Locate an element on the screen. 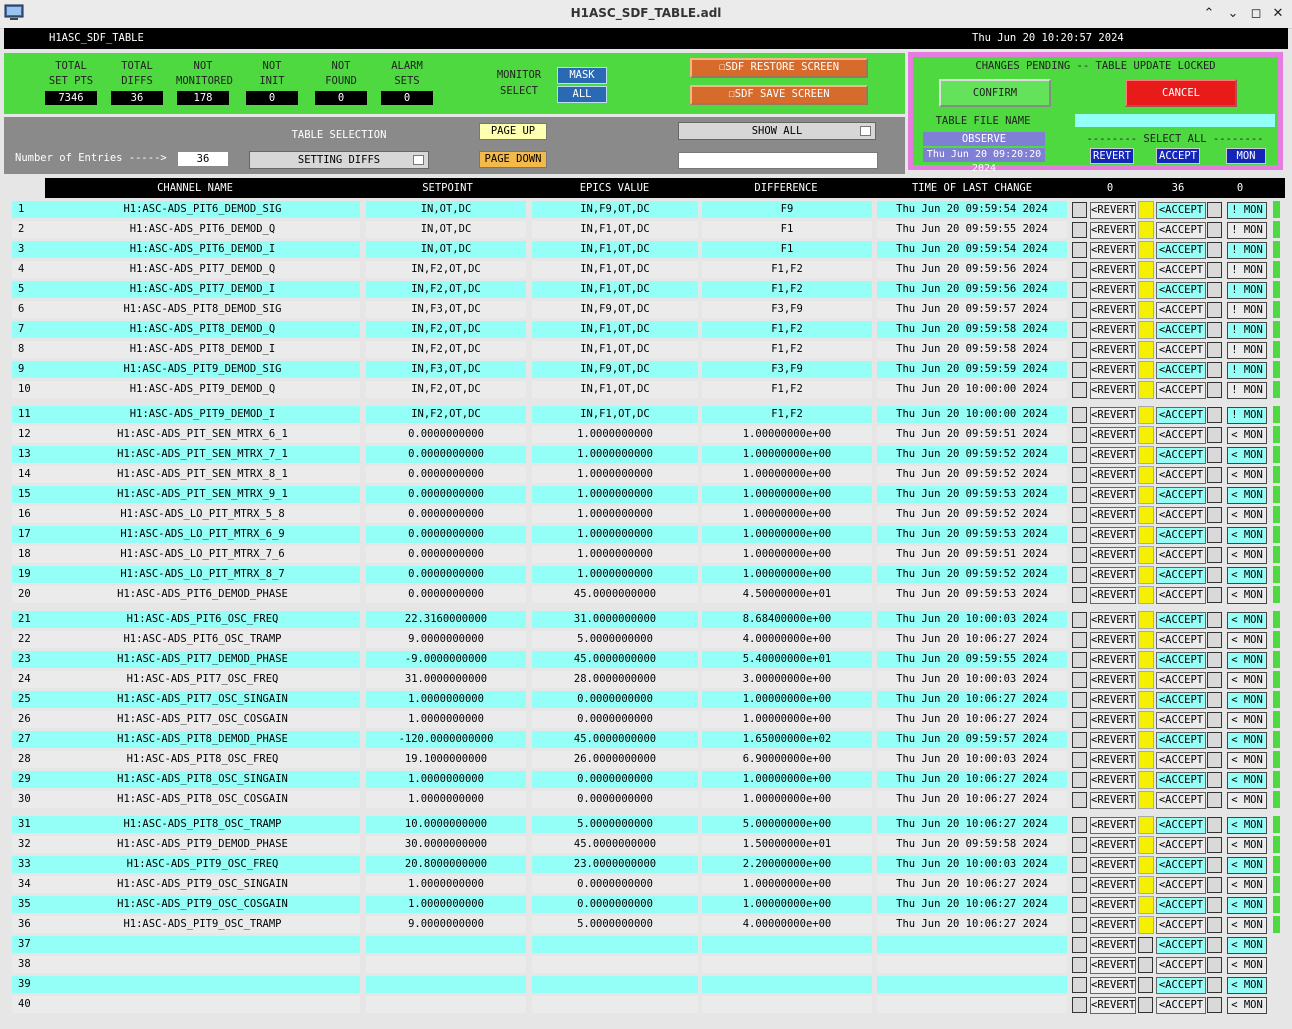  mask-button: MASK is located at coordinates (582, 75).